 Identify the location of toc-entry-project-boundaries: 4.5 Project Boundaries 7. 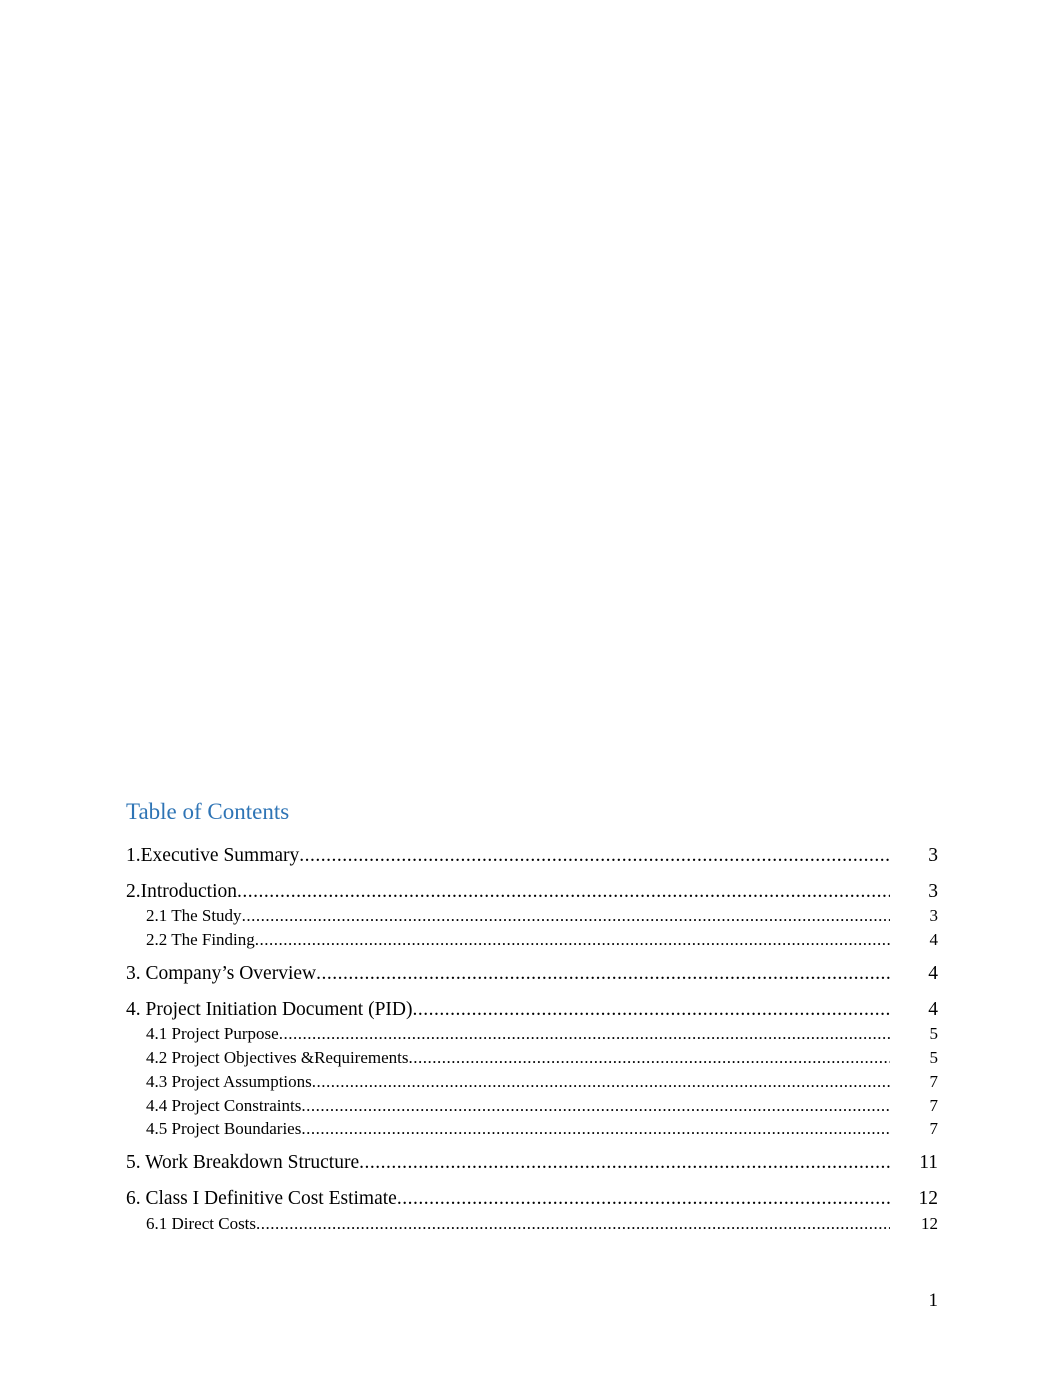
(532, 1129).